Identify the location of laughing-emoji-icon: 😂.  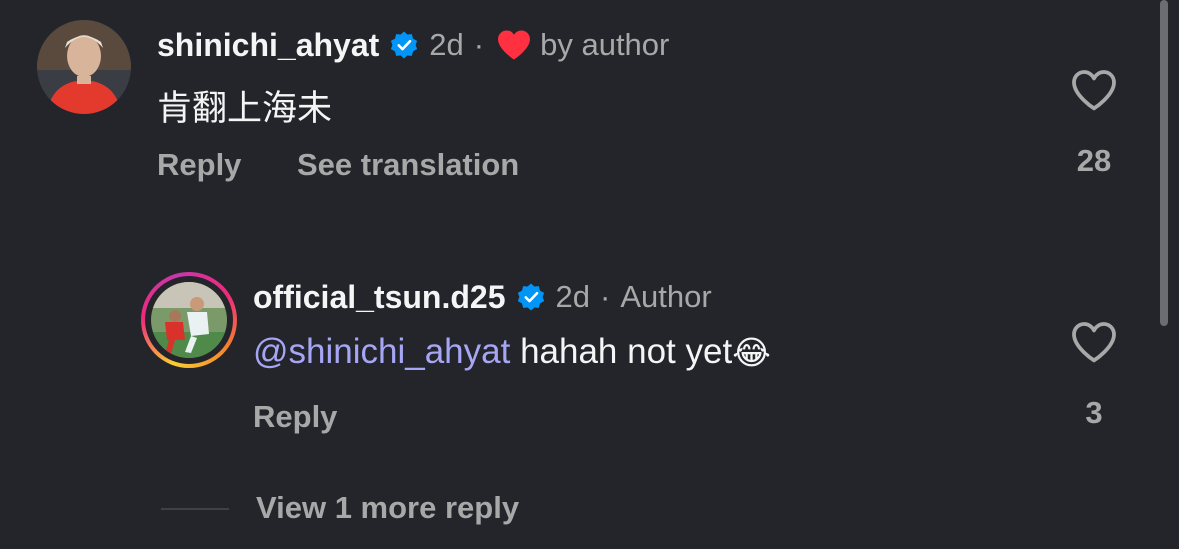
(751, 352).